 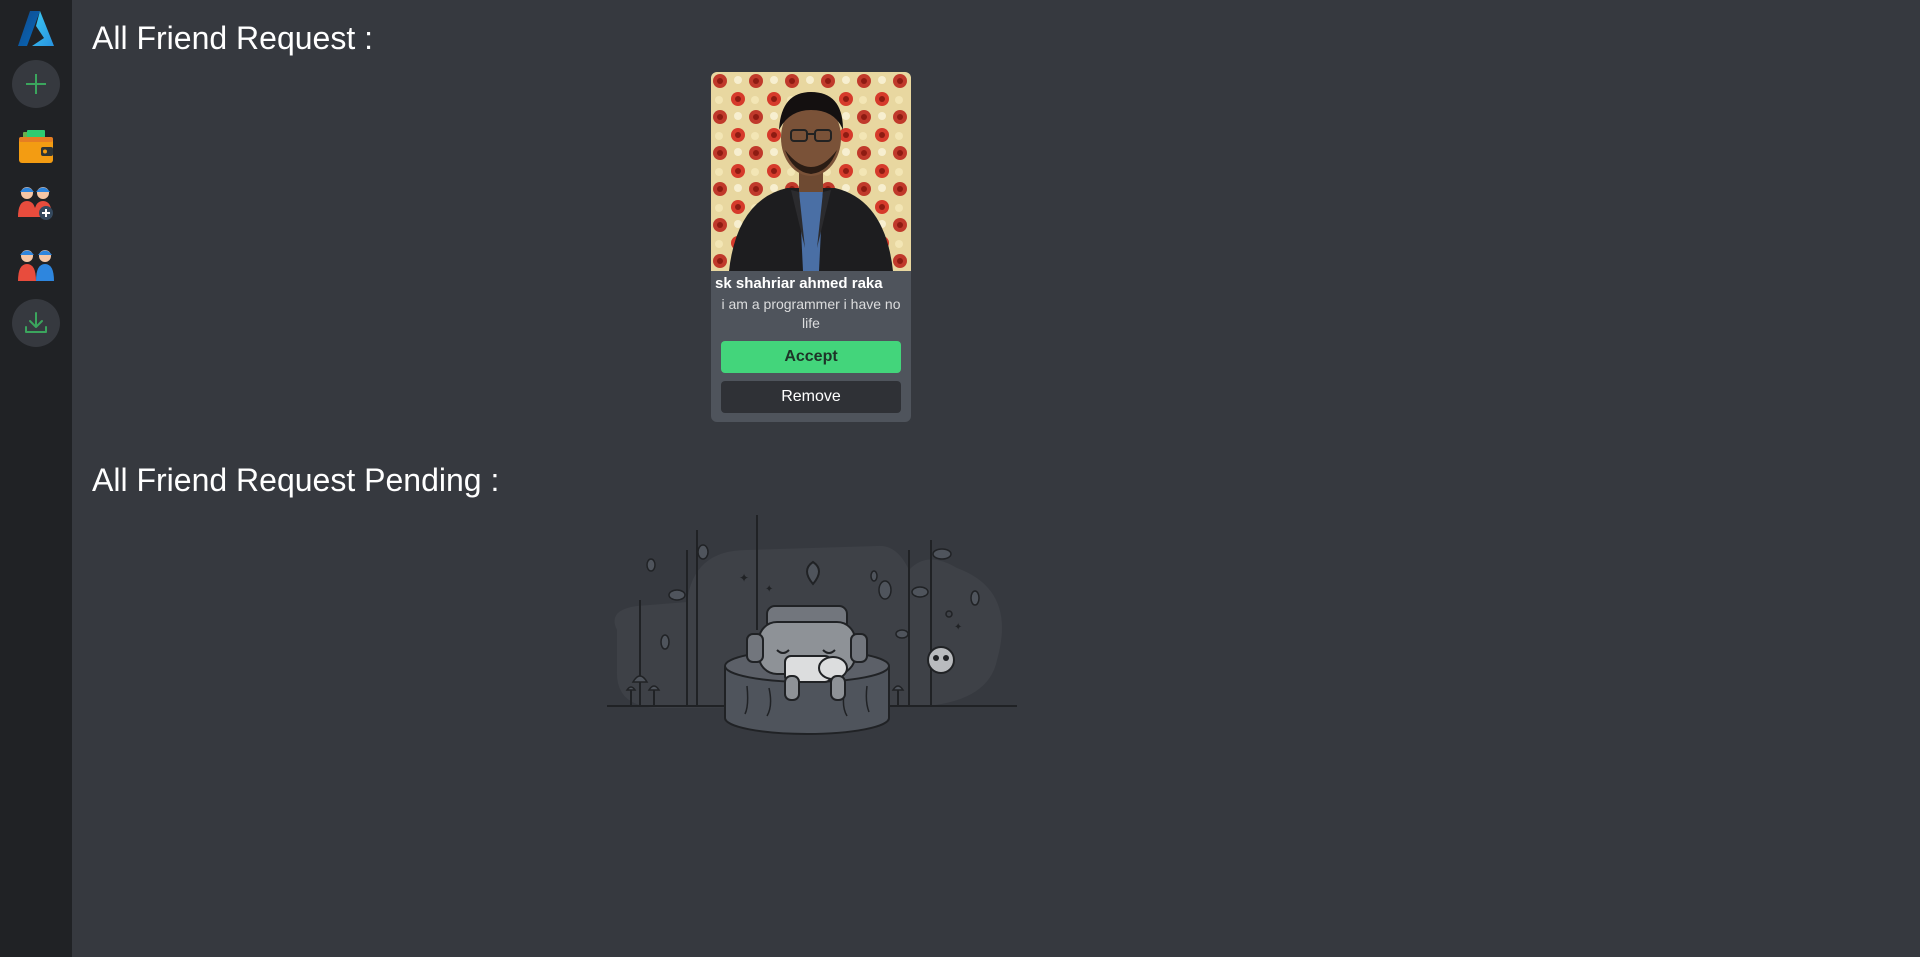 I want to click on download-apps-button, so click(x=36, y=323).